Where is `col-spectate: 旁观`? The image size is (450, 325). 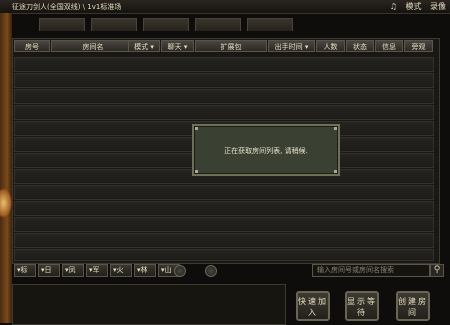
col-spectate: 旁观 is located at coordinates (418, 46).